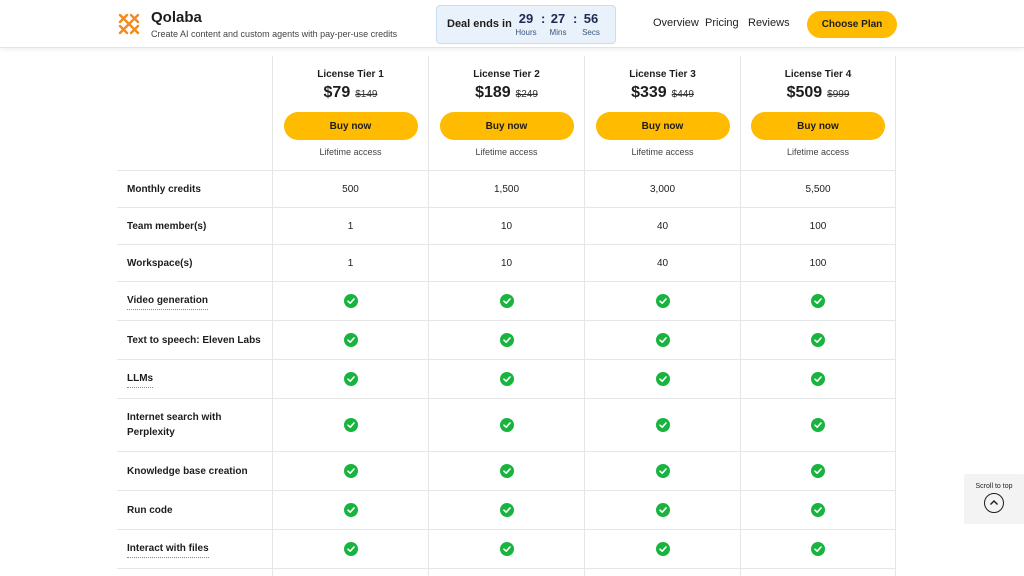 The image size is (1024, 576). What do you see at coordinates (168, 549) in the screenshot?
I see `feature-label-text: Interact with files` at bounding box center [168, 549].